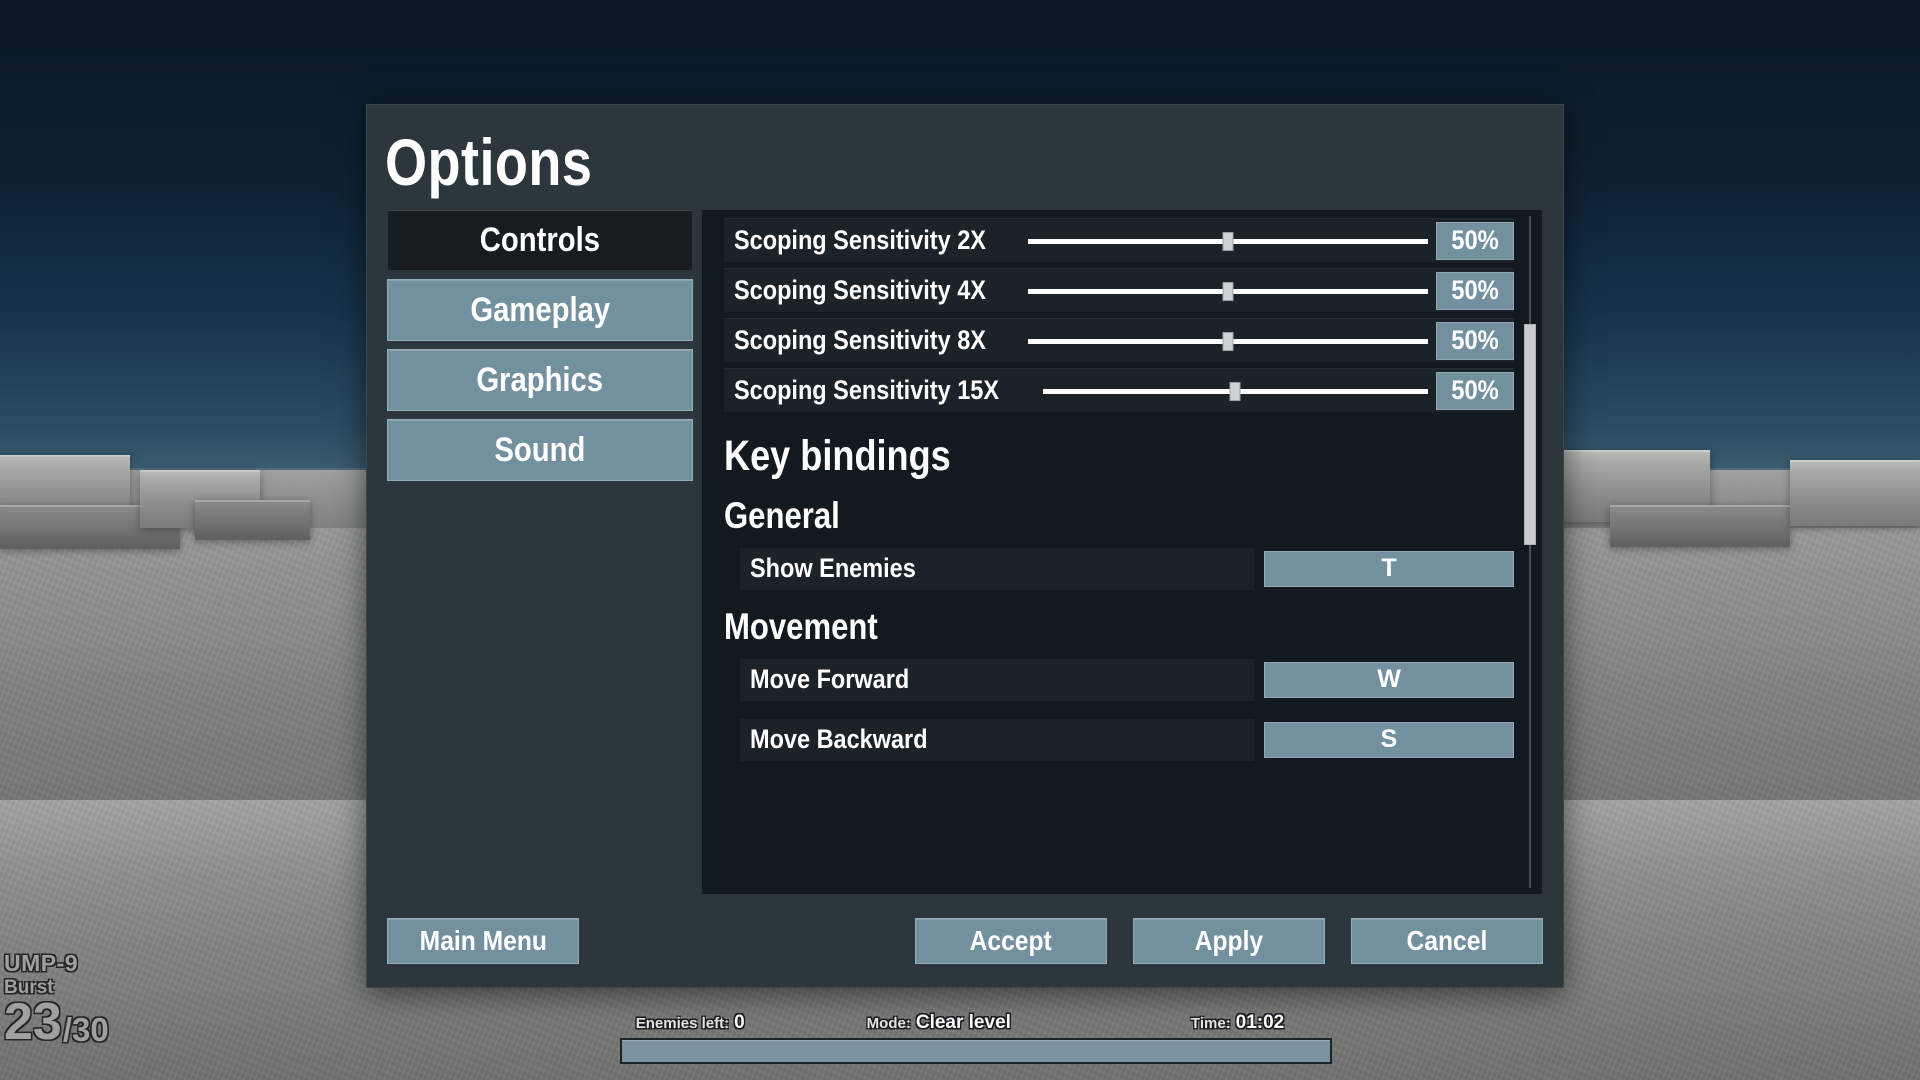 The width and height of the screenshot is (1920, 1080). I want to click on binding-key-show-enemies: T, so click(1389, 568).